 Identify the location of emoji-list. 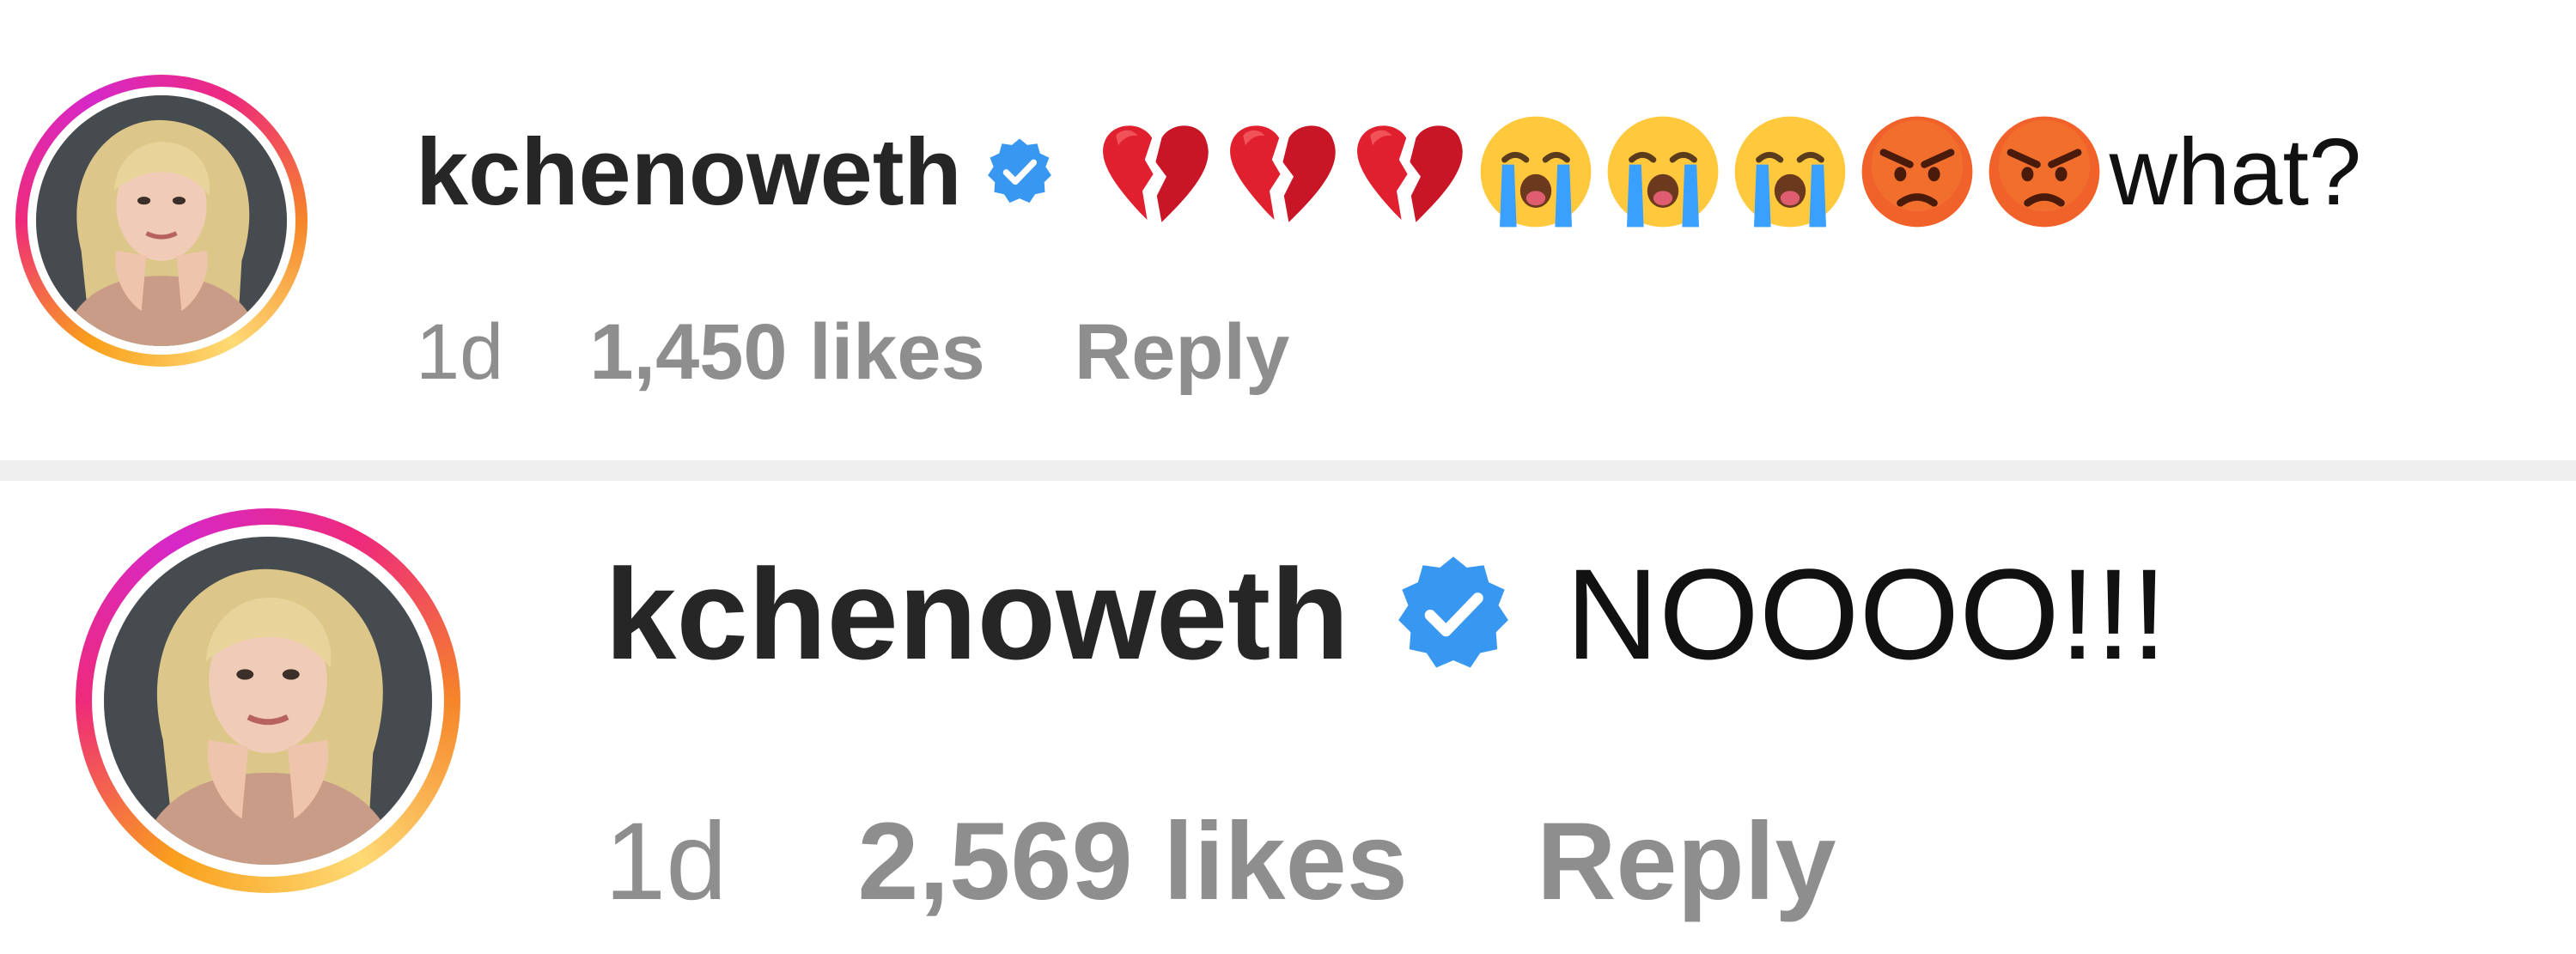
(1599, 172).